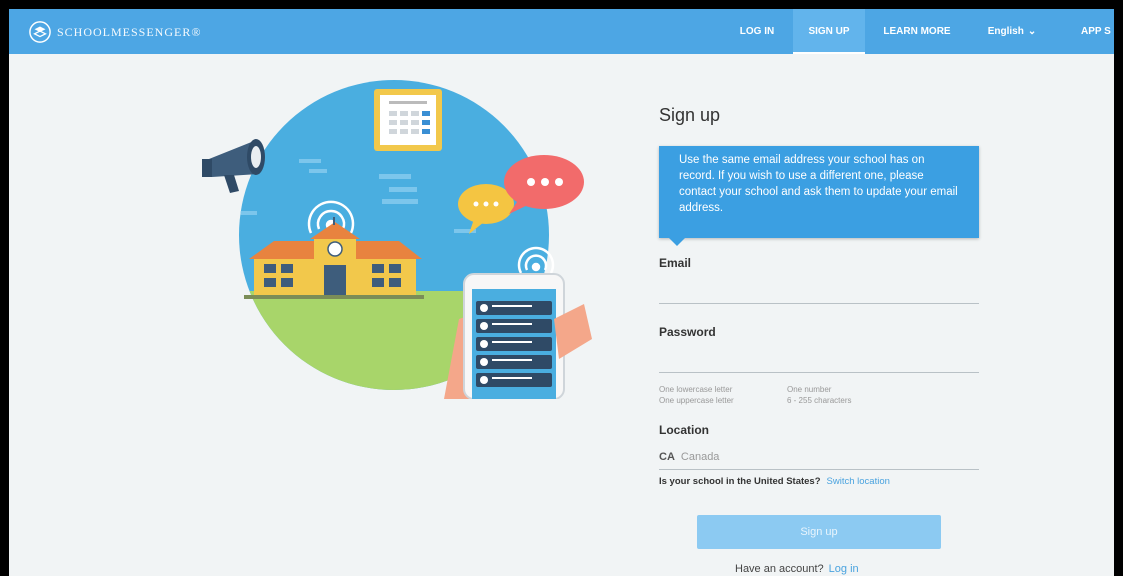 This screenshot has height=576, width=1123. What do you see at coordinates (819, 292) in the screenshot?
I see `email-field` at bounding box center [819, 292].